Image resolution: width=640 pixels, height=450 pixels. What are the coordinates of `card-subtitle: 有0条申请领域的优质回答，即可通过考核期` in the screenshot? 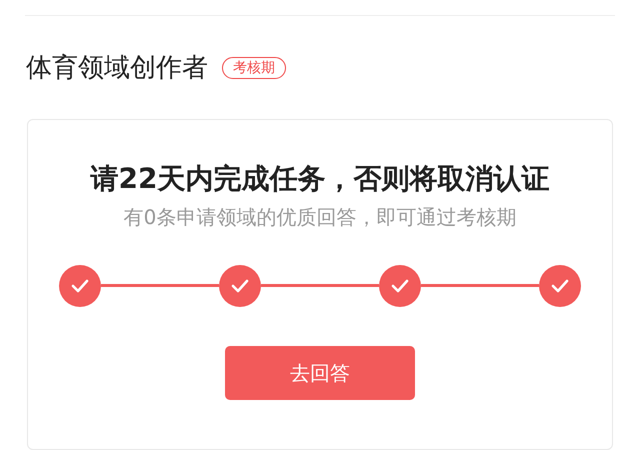 It's located at (320, 216).